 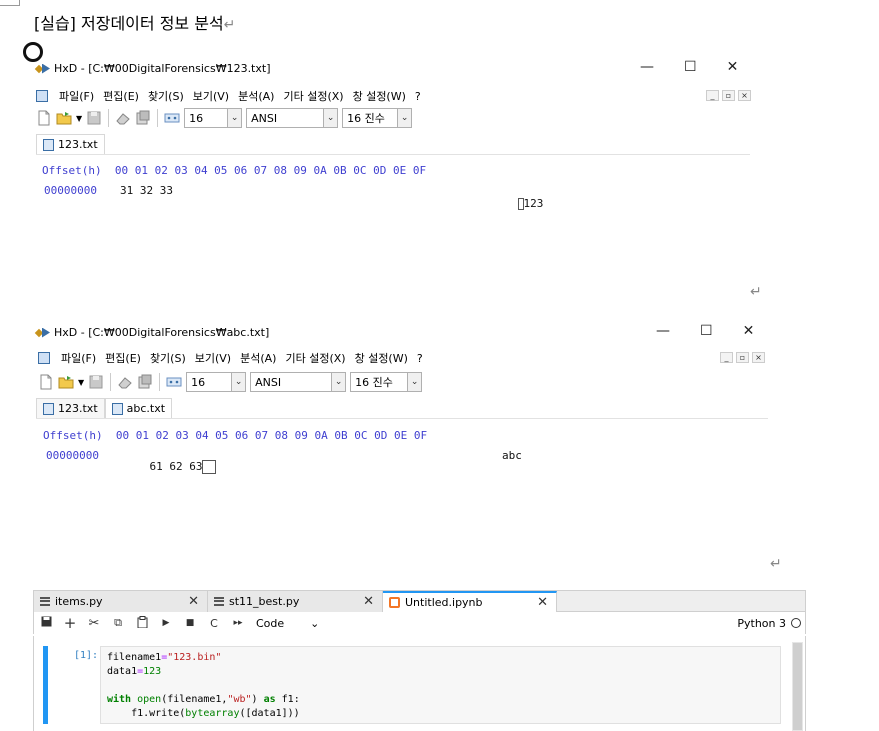 What do you see at coordinates (121, 601) in the screenshot?
I see `tab-items-py: items.py ✕` at bounding box center [121, 601].